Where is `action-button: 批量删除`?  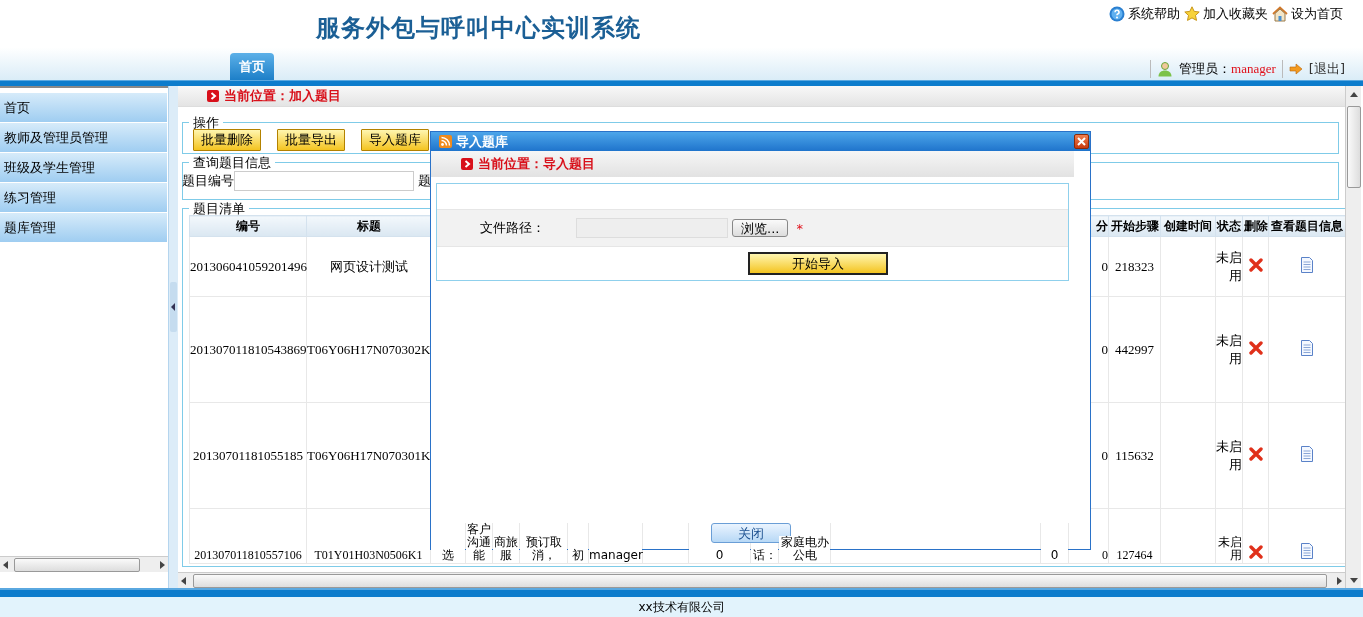
action-button: 批量删除 is located at coordinates (227, 140).